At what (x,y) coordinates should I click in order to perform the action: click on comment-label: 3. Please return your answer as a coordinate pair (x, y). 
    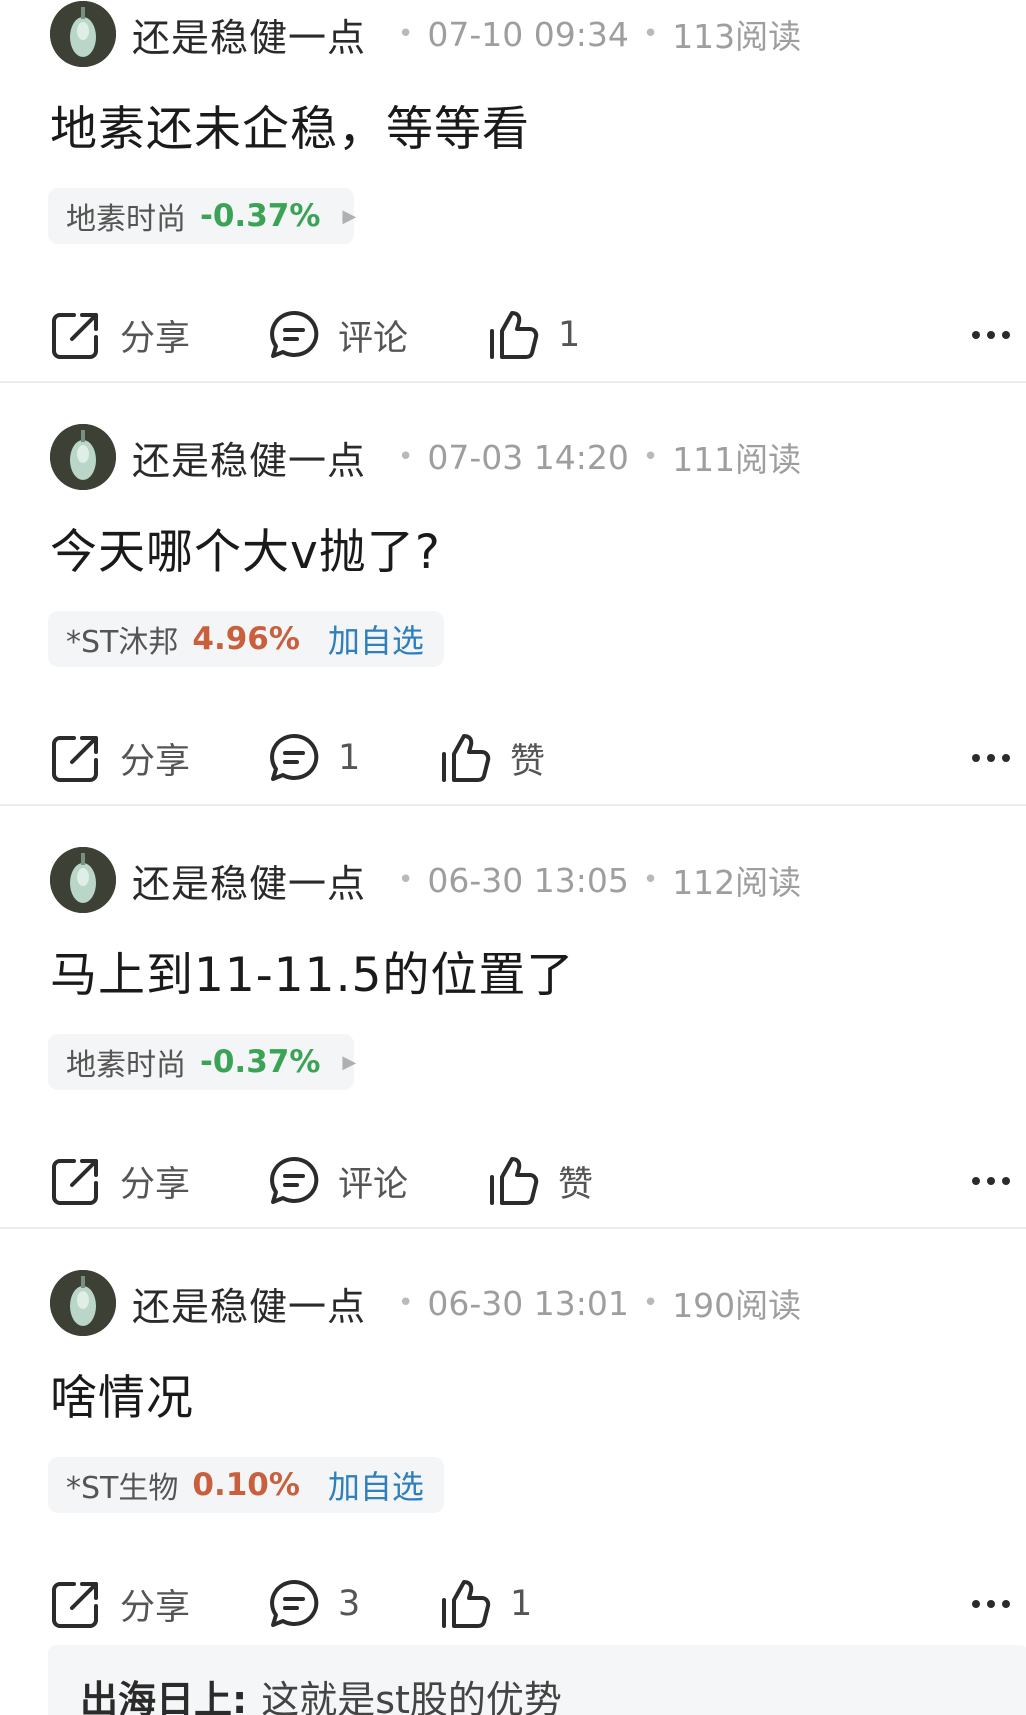
    Looking at the image, I should click on (349, 1604).